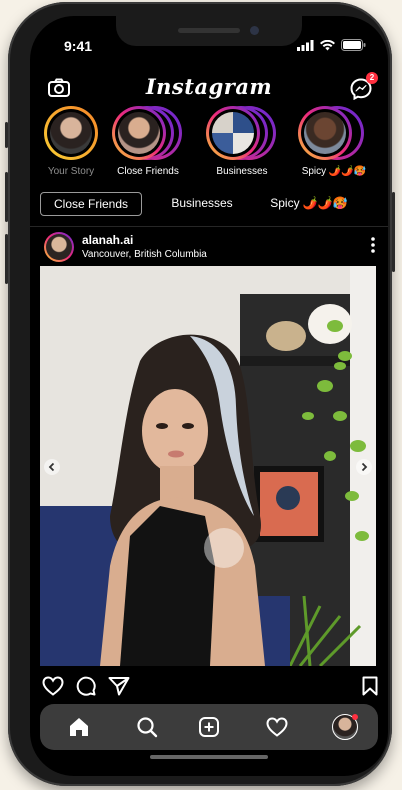 Image resolution: width=402 pixels, height=790 pixels. Describe the element at coordinates (364, 467) in the screenshot. I see `carousel-next-icon` at that location.